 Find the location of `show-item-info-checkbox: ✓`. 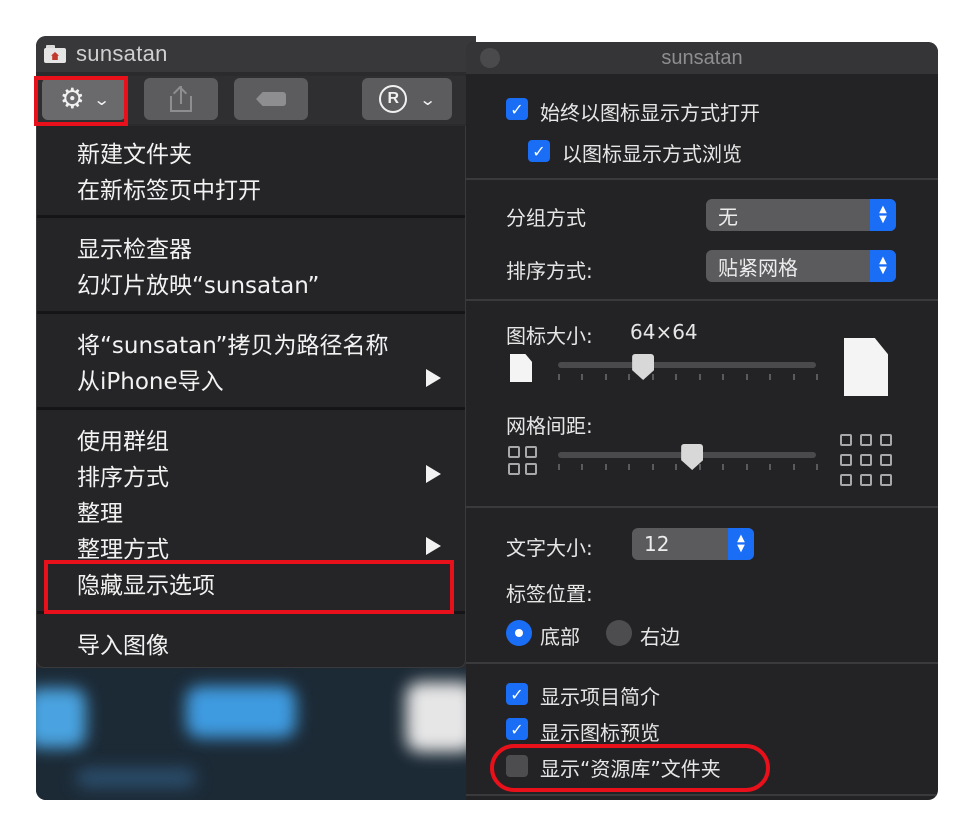

show-item-info-checkbox: ✓ is located at coordinates (517, 694).